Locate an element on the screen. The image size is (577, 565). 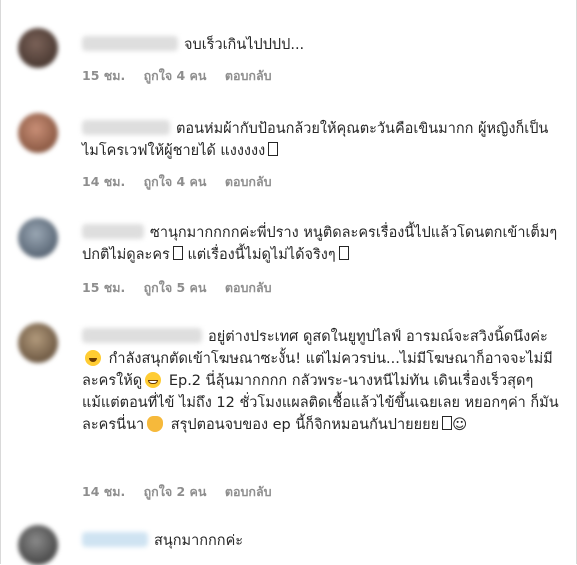
comment-meta: 14 ชม. ถูกใจ 4 คน ตอบกลับ is located at coordinates (184, 182).